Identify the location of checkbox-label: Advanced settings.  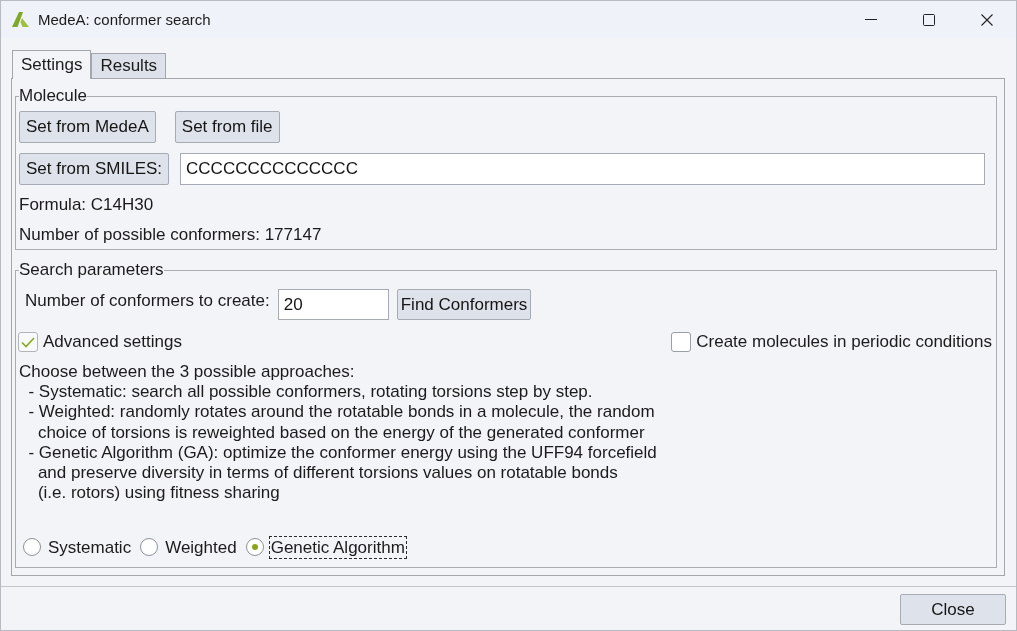
(112, 342).